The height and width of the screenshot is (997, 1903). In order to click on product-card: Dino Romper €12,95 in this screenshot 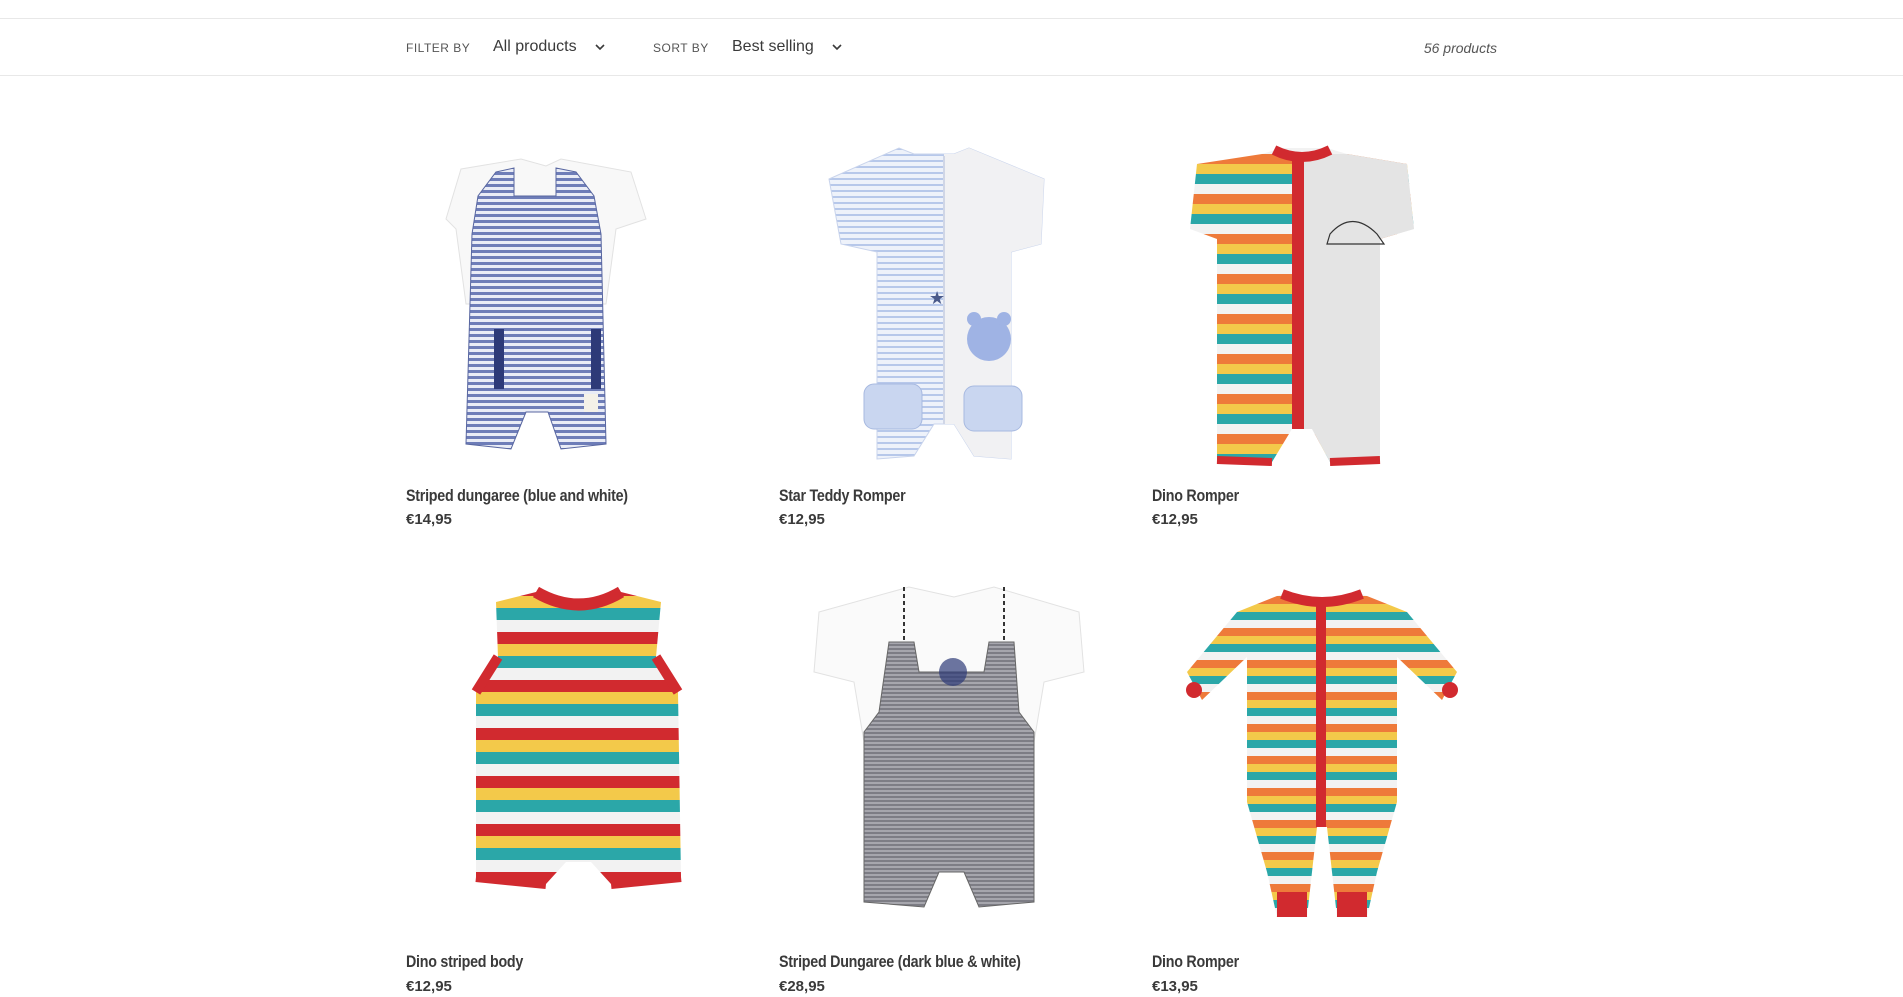, I will do `click(1325, 326)`.